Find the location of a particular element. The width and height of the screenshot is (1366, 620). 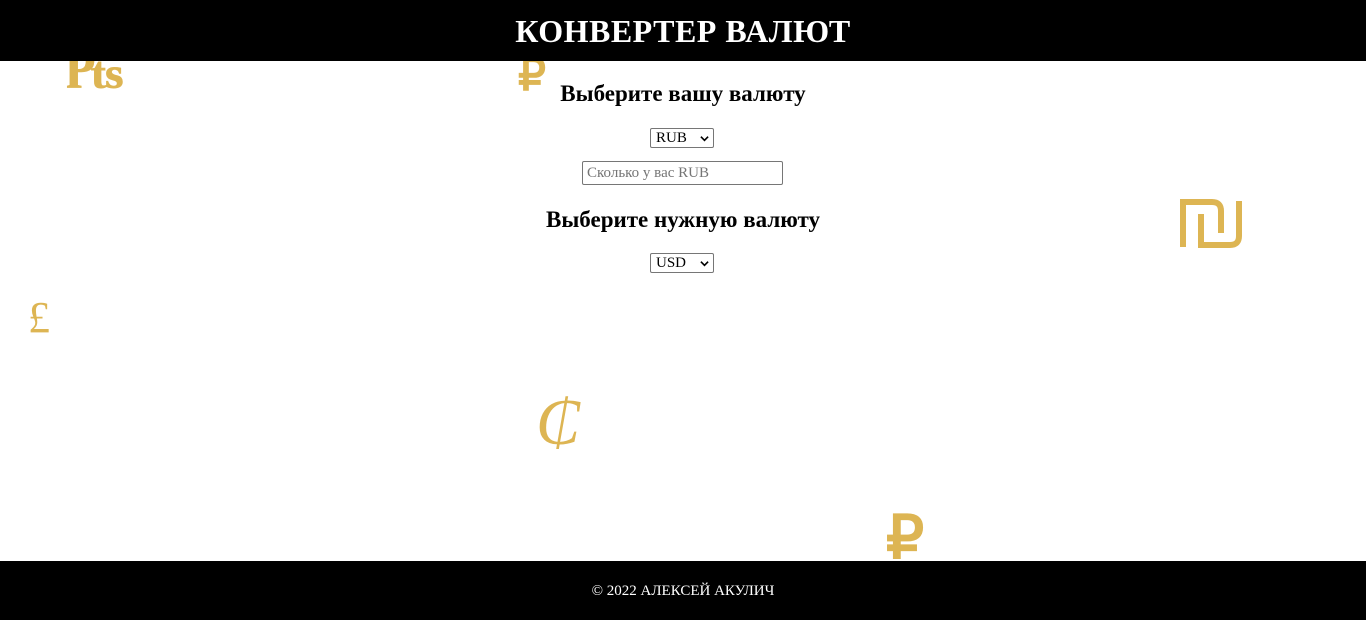

source-currency-select: RUB is located at coordinates (682, 138).